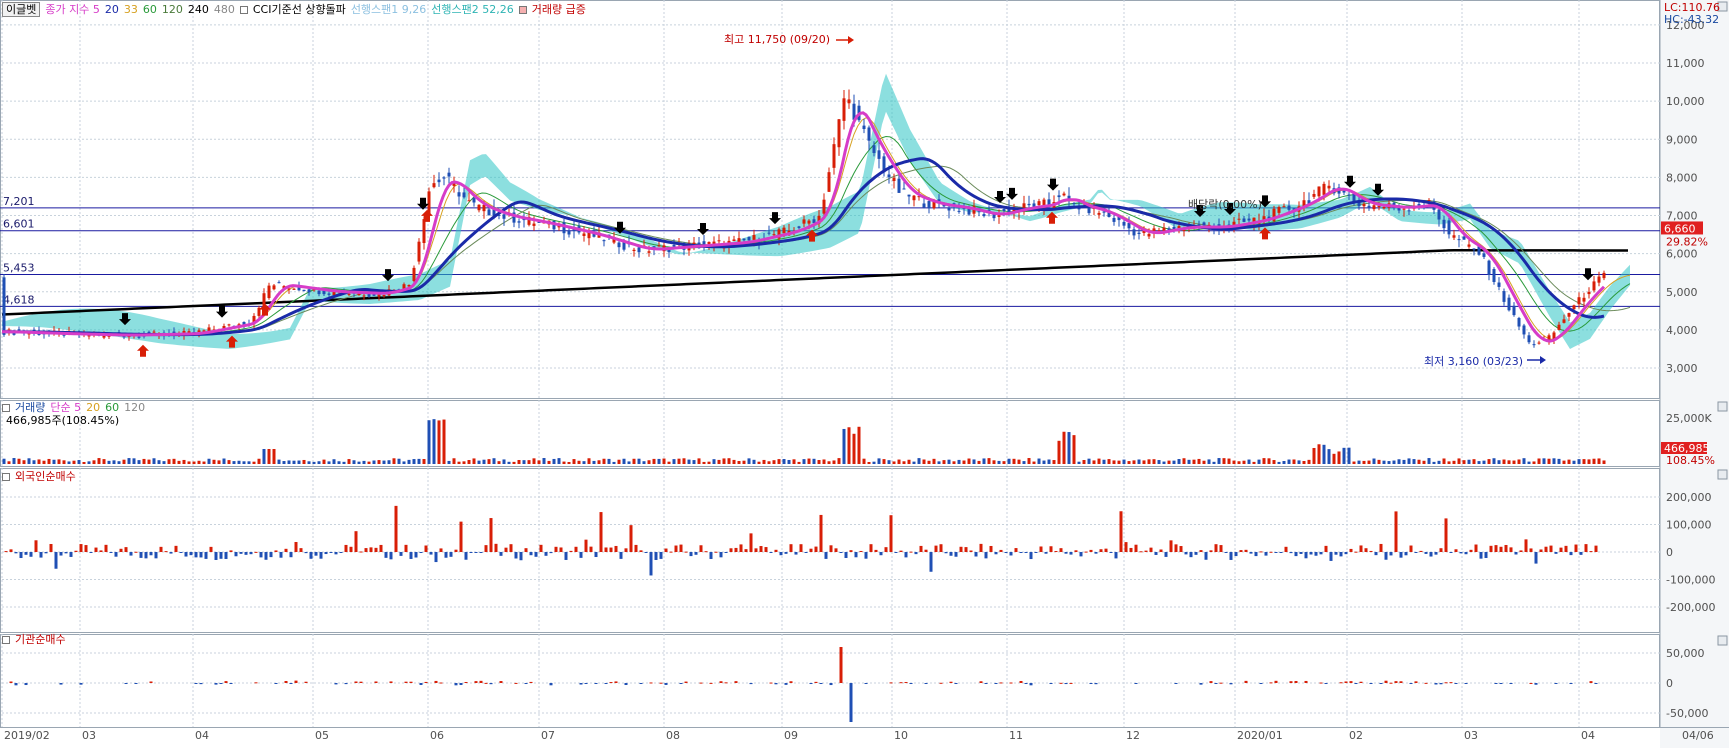 This screenshot has width=1729, height=751. Describe the element at coordinates (472, 9) in the screenshot. I see `legend-span2: 선행스팬2 52,26` at that location.